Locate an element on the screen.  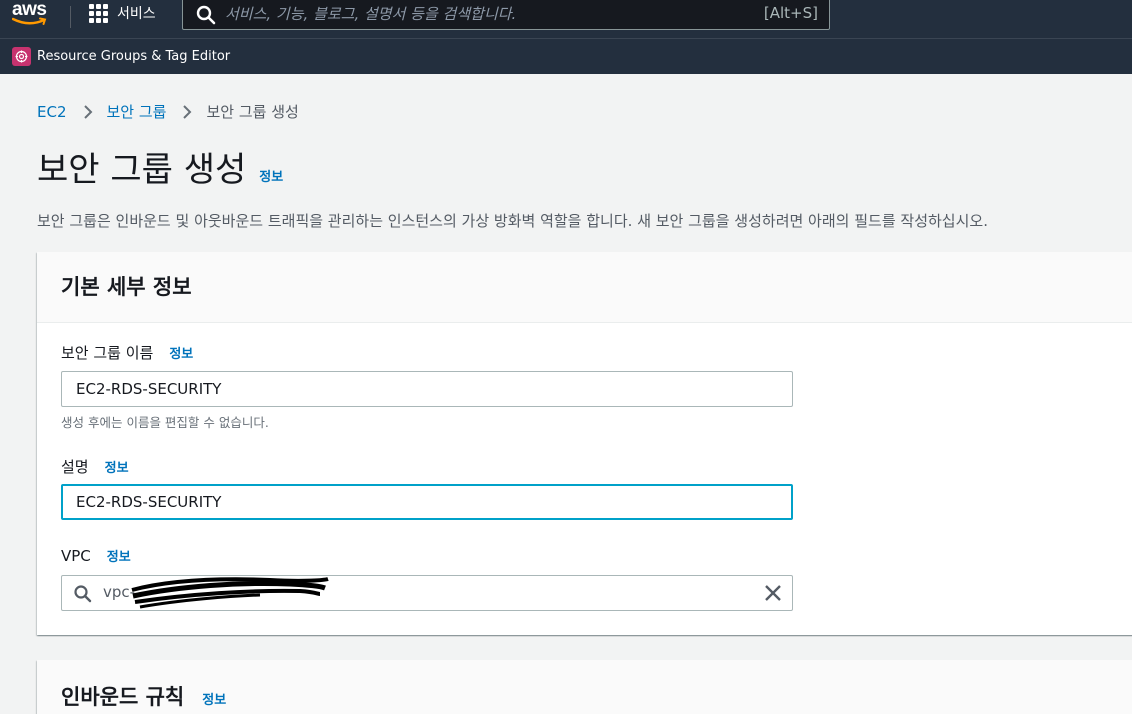
breadcrumb-ec2: EC2 is located at coordinates (52, 112).